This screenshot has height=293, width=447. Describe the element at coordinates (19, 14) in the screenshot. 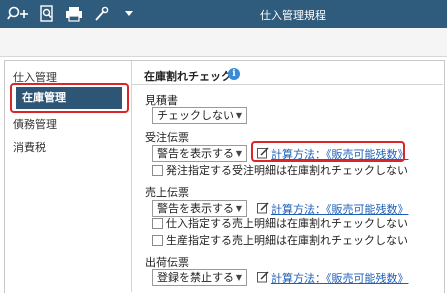

I see `search-add-icon` at that location.